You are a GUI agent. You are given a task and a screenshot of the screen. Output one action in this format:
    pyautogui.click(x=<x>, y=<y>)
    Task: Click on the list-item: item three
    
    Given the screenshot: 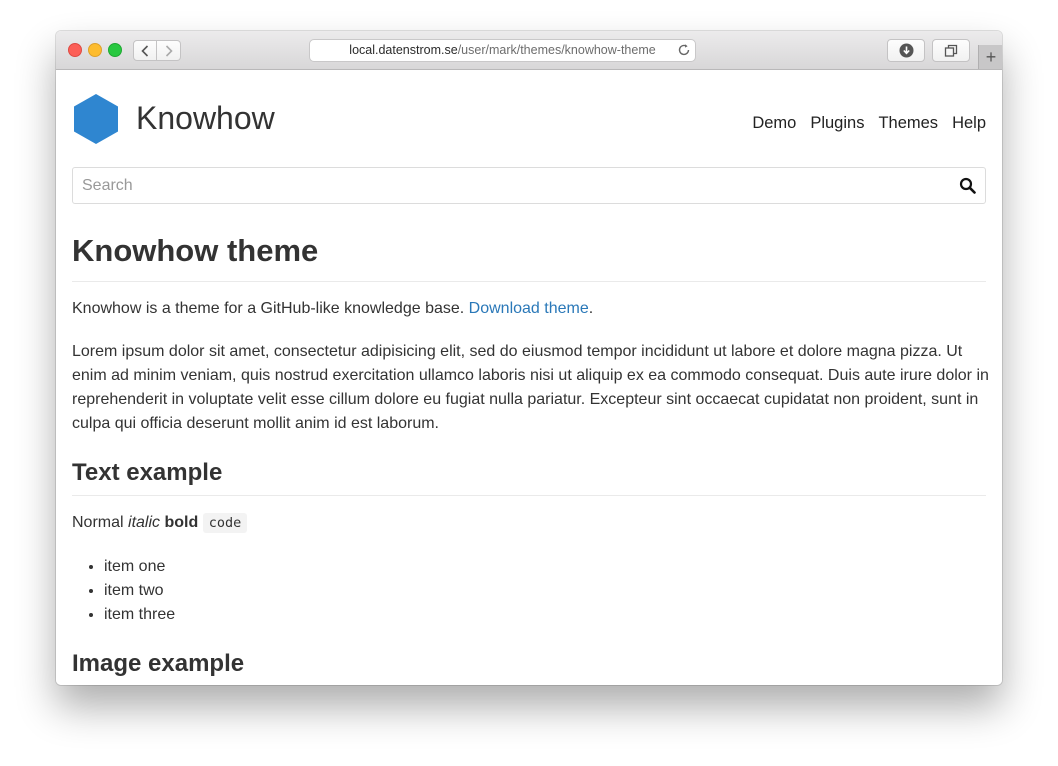 What is the action you would take?
    pyautogui.click(x=139, y=615)
    